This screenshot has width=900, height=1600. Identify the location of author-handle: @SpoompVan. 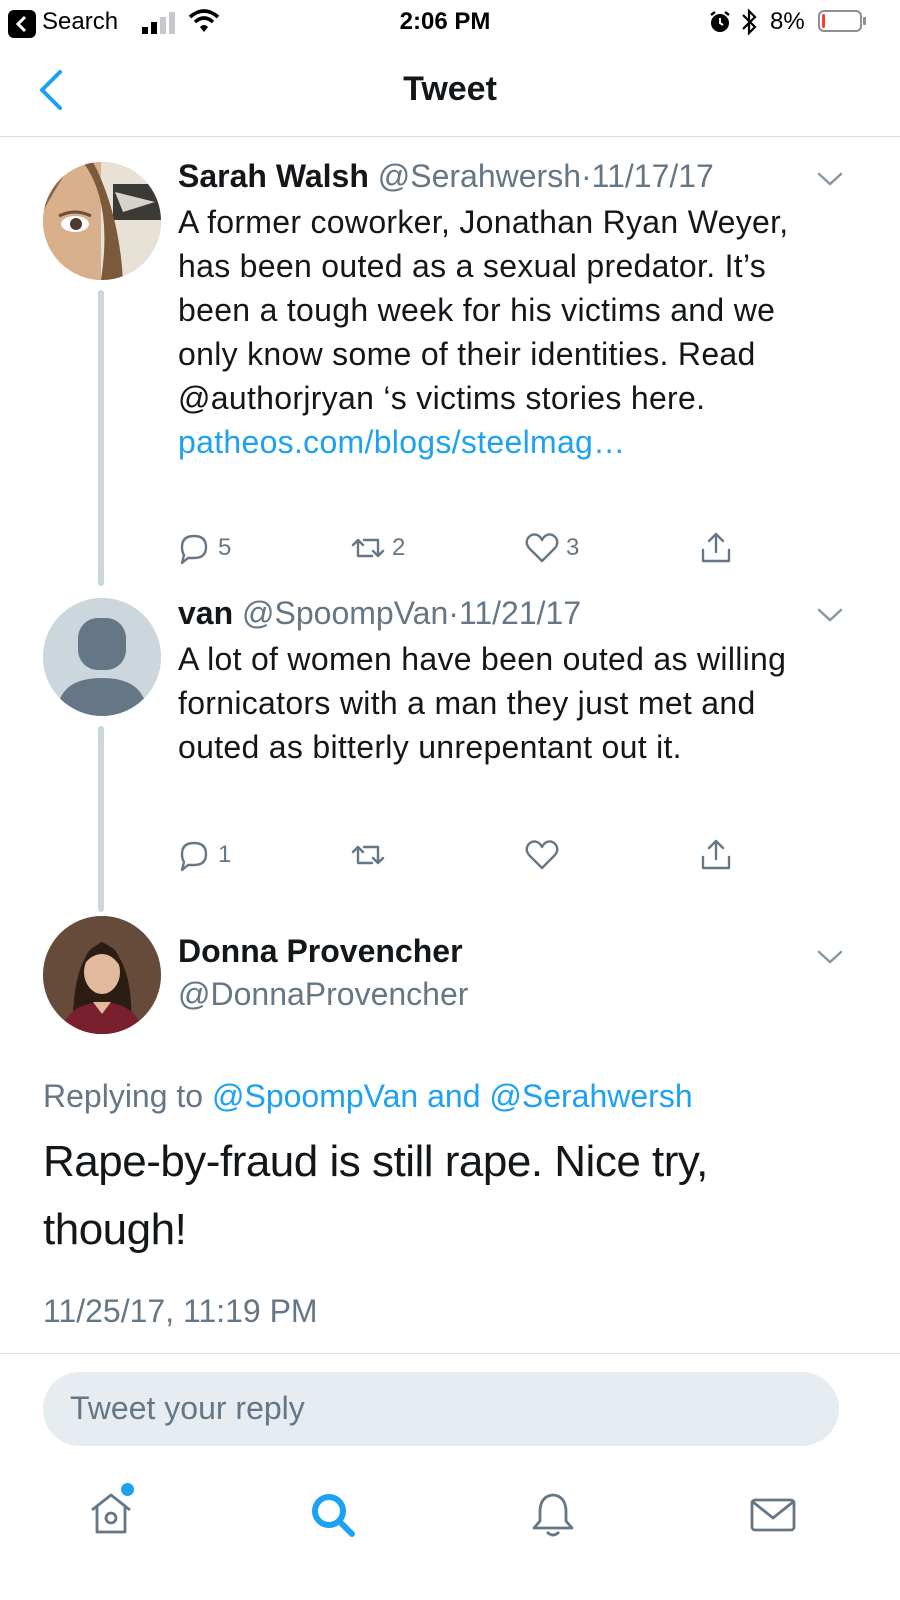
(345, 613).